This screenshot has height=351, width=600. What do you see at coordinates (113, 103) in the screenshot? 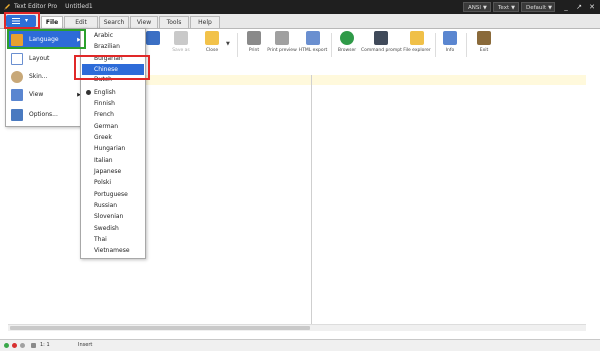
I see `language-finnish: Finnish` at bounding box center [113, 103].